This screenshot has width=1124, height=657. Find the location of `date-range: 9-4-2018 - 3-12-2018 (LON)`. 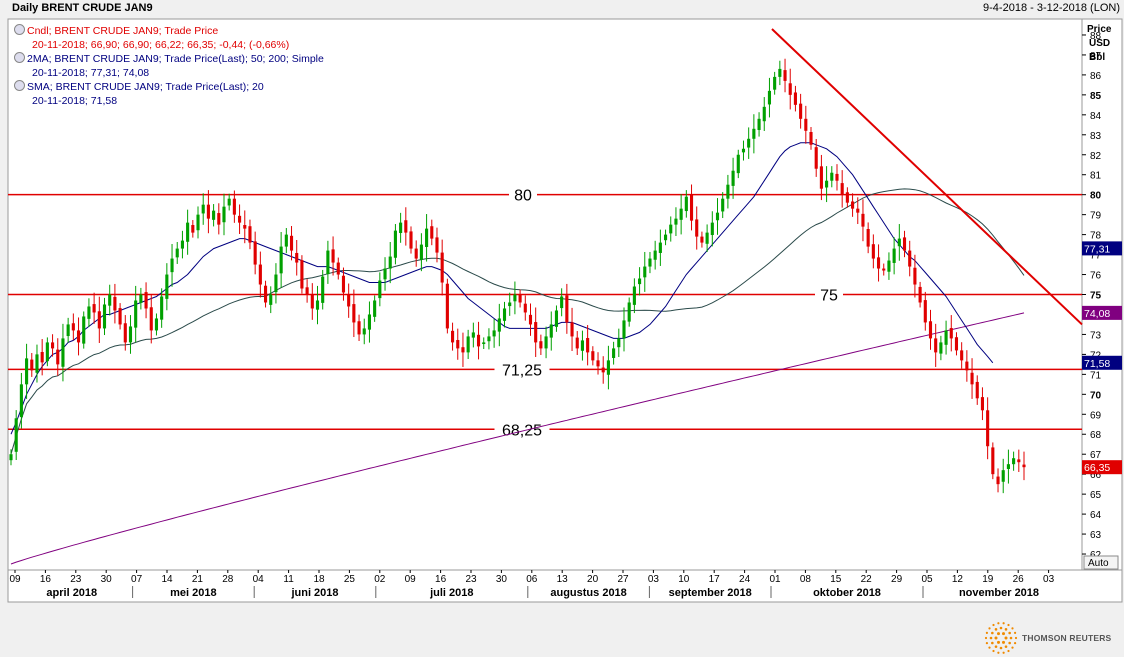

date-range: 9-4-2018 - 3-12-2018 (LON) is located at coordinates (1051, 8).